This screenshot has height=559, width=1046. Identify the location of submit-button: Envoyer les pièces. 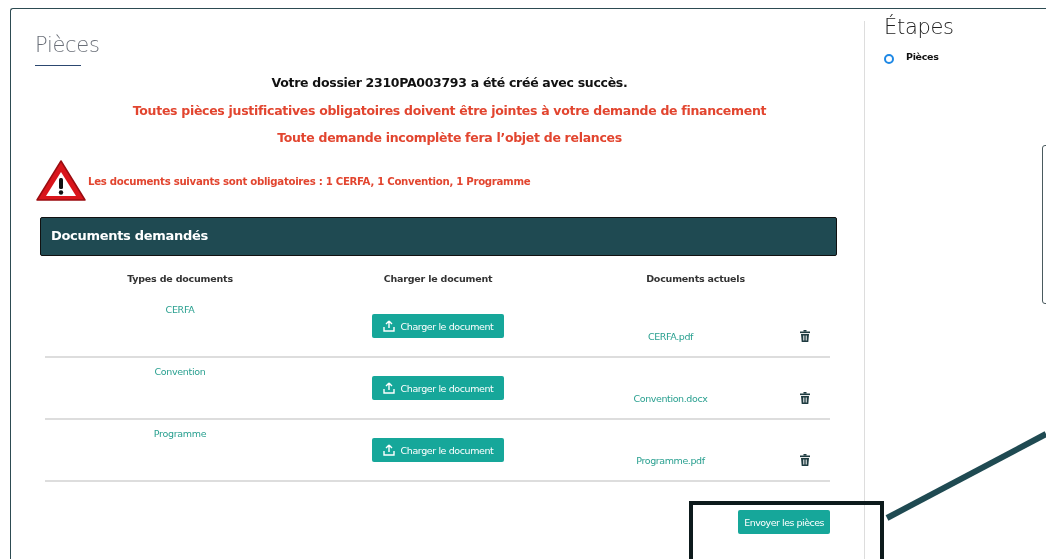
(784, 522).